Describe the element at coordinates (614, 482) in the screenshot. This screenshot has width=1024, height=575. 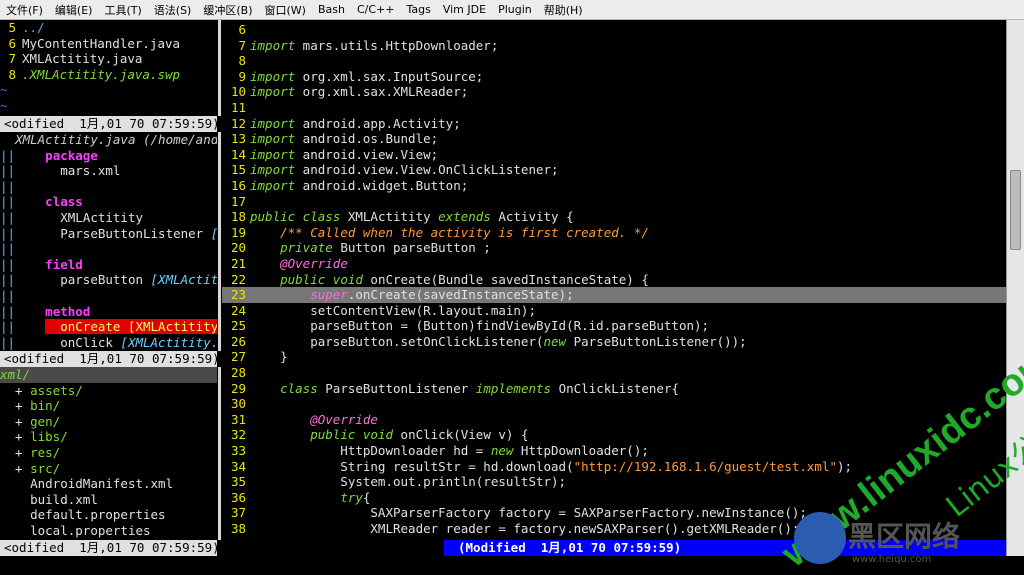
I see `code-line: 35 System.out.println(resultStr);` at that location.